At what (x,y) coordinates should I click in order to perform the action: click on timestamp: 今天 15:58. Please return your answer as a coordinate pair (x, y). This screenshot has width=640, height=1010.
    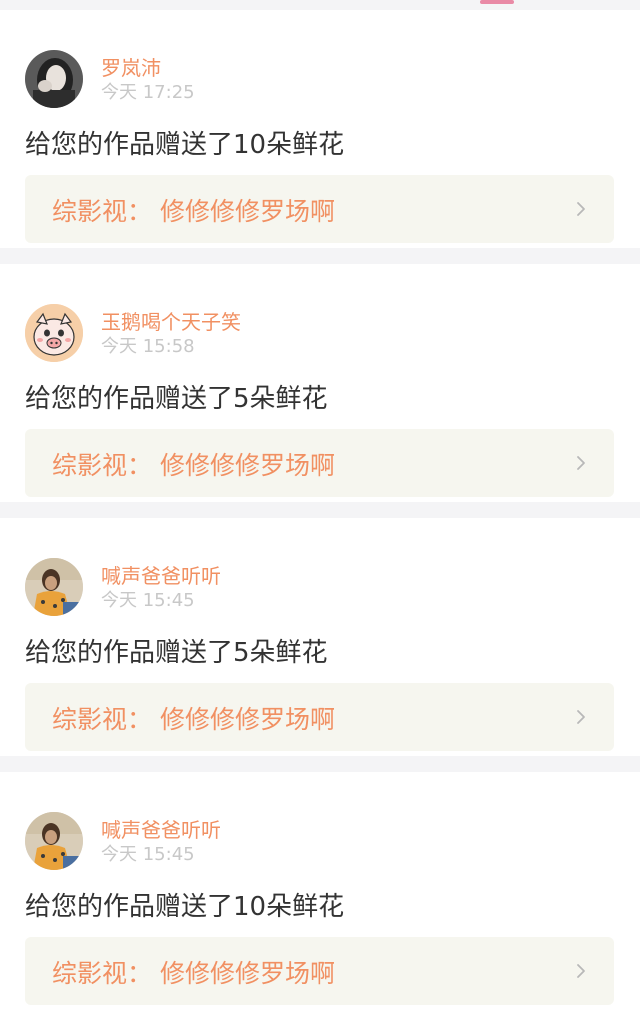
    Looking at the image, I should click on (148, 346).